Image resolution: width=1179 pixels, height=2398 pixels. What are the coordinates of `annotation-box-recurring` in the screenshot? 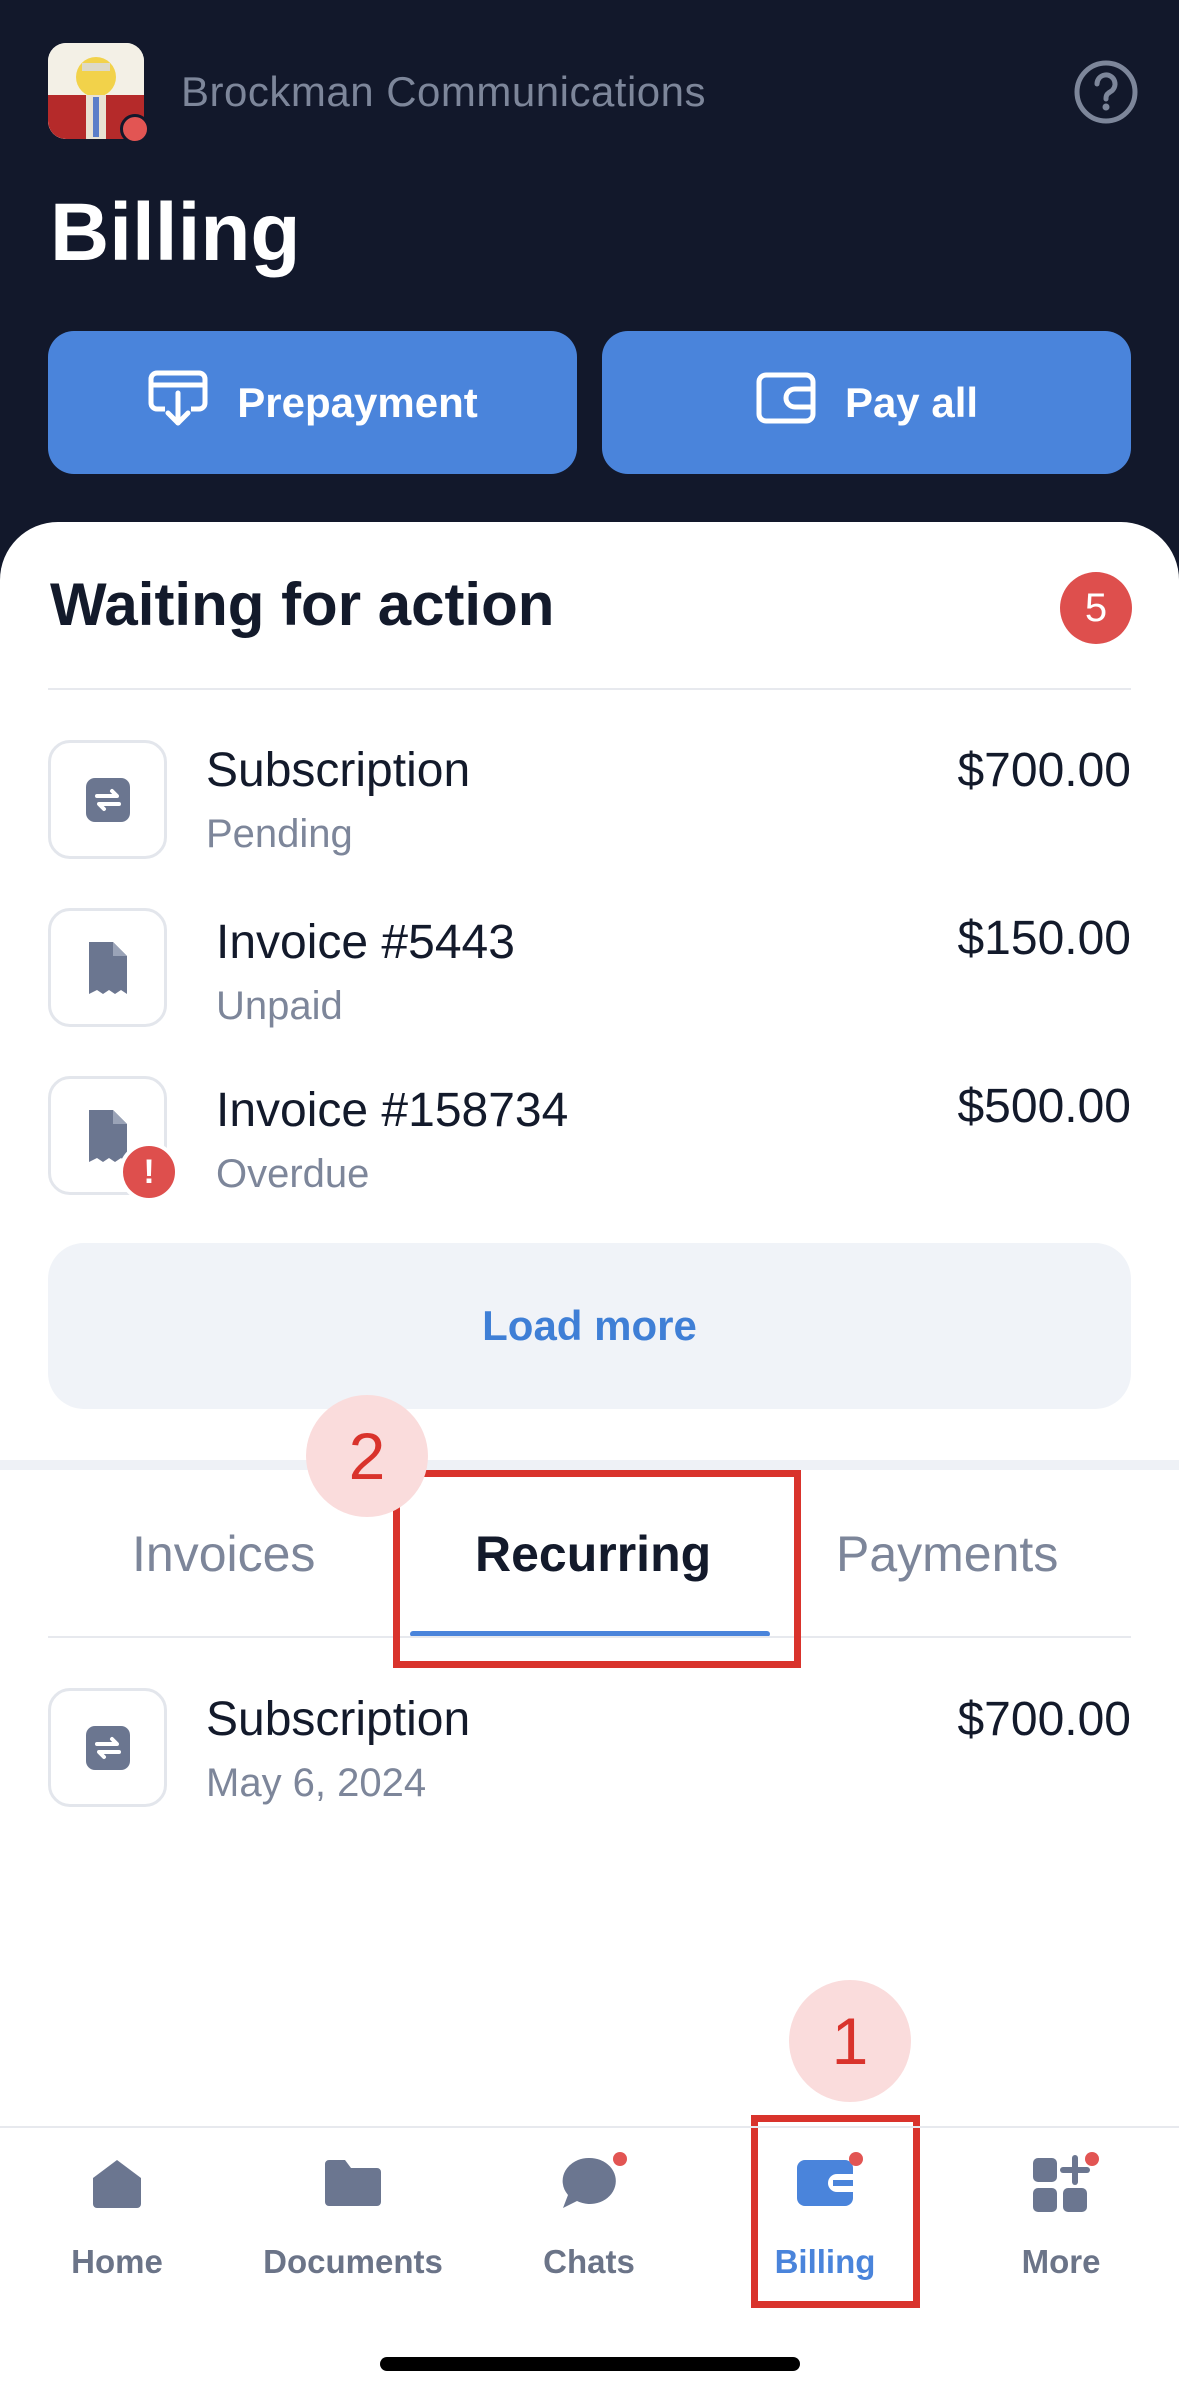 It's located at (597, 1569).